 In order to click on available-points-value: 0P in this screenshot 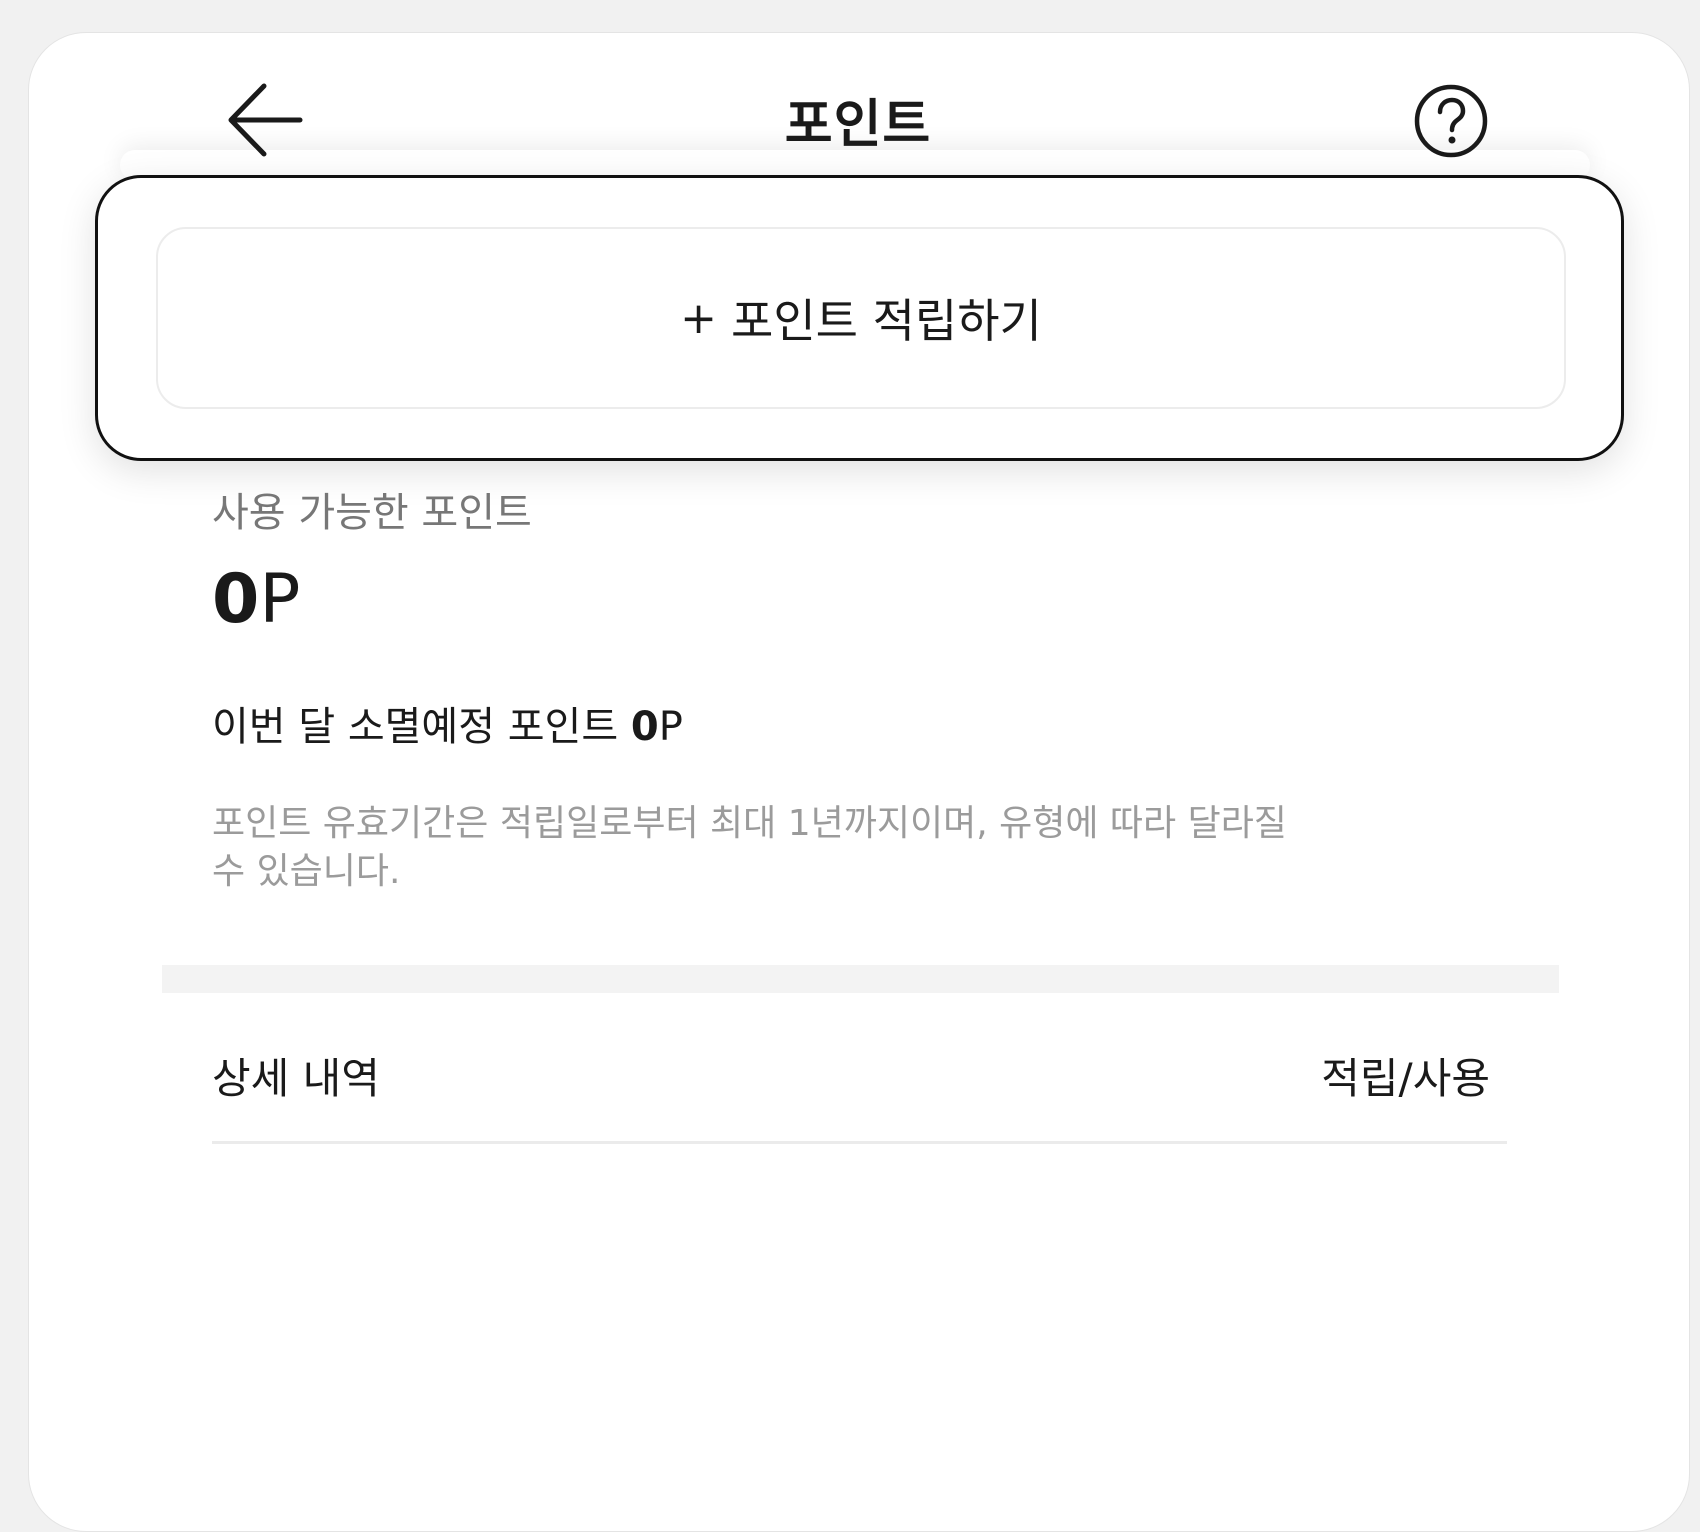, I will do `click(256, 599)`.